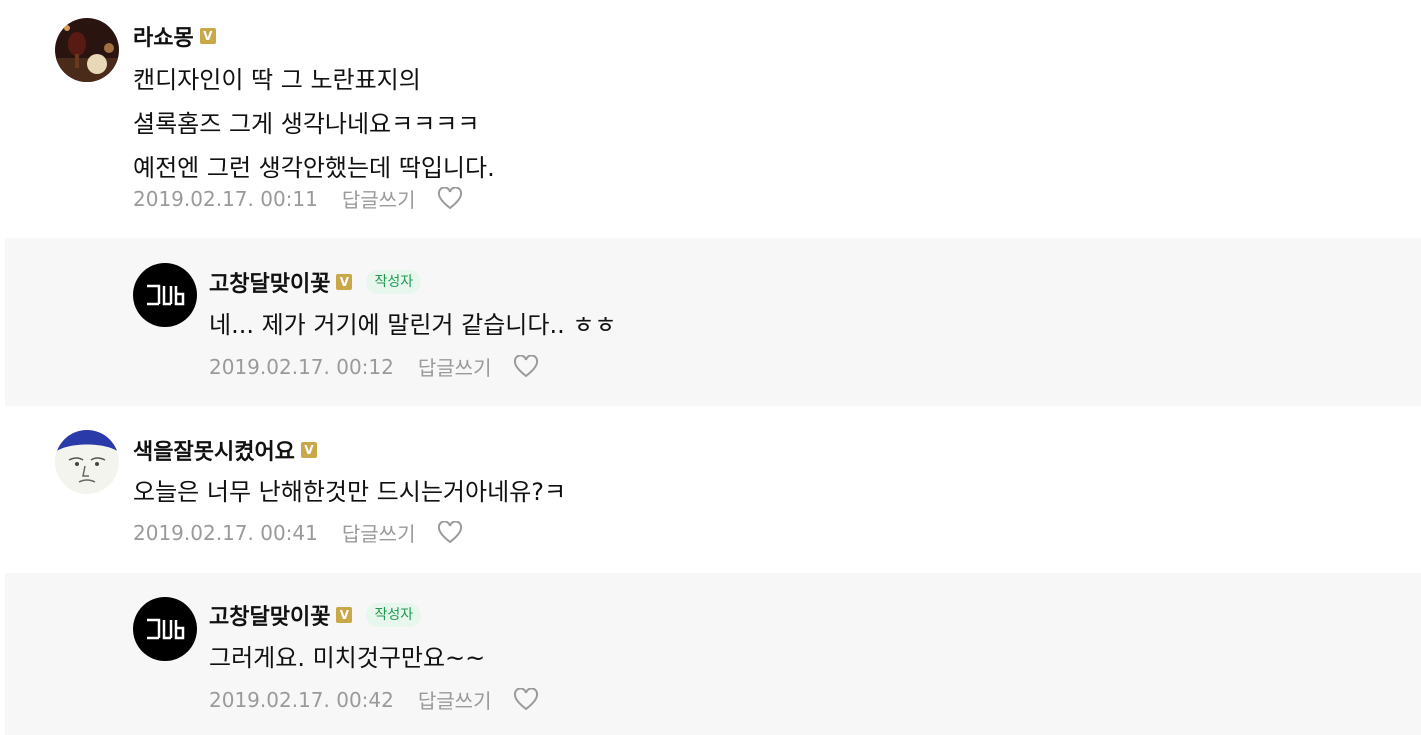 The height and width of the screenshot is (735, 1421). Describe the element at coordinates (301, 699) in the screenshot. I see `timestamp: 2019.02.17. 00:42` at that location.